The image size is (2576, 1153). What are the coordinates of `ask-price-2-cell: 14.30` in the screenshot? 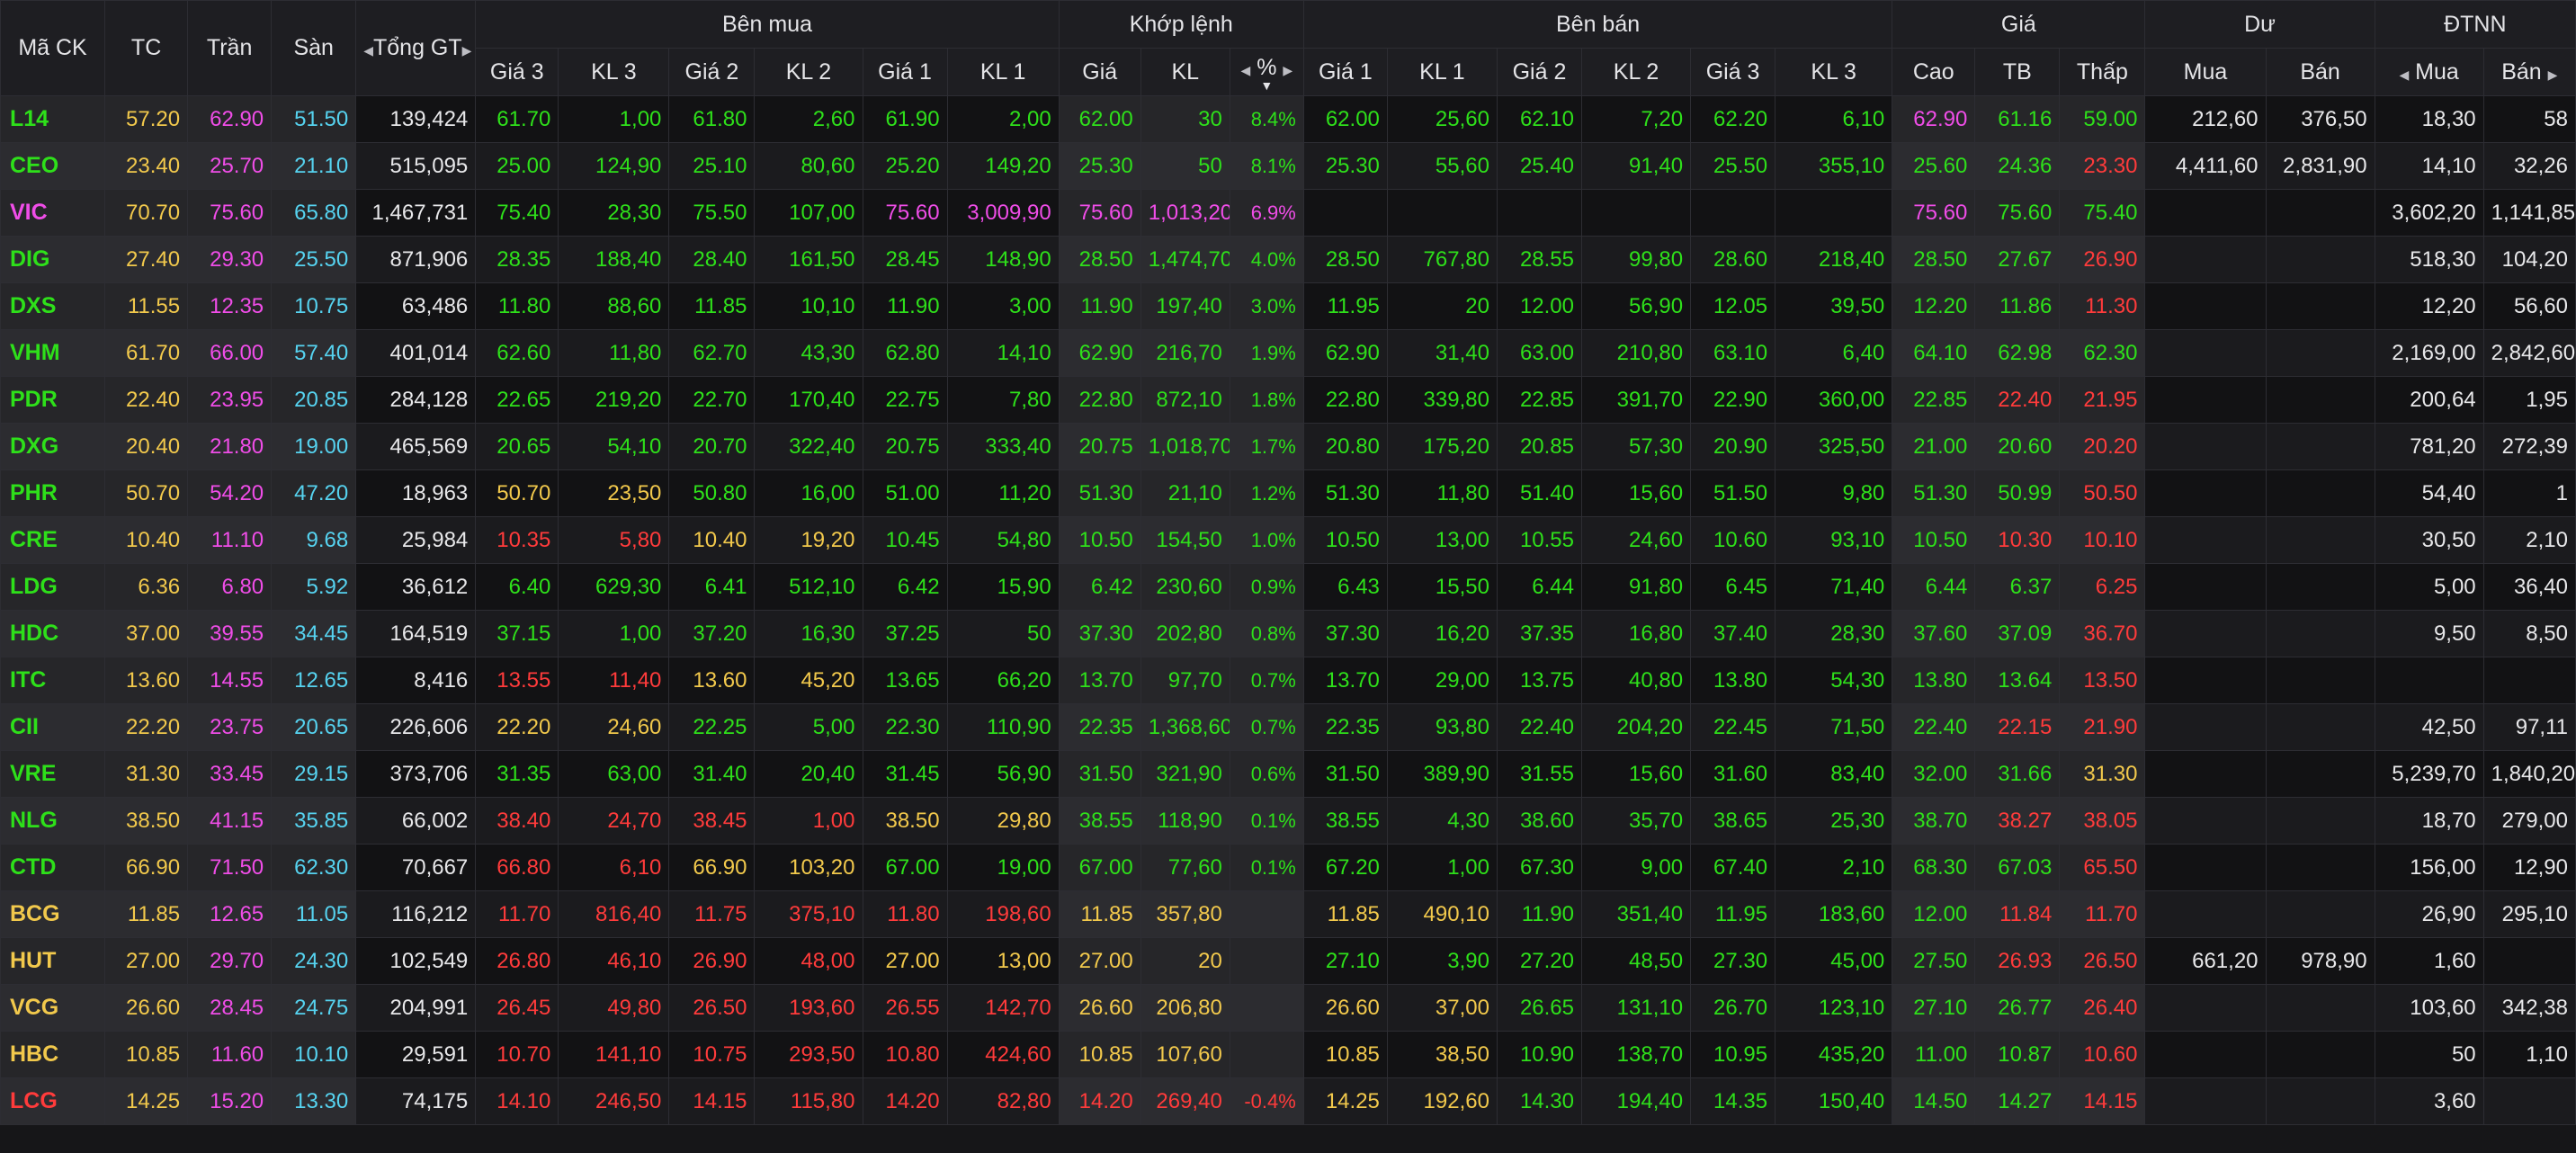 It's located at (1539, 1101).